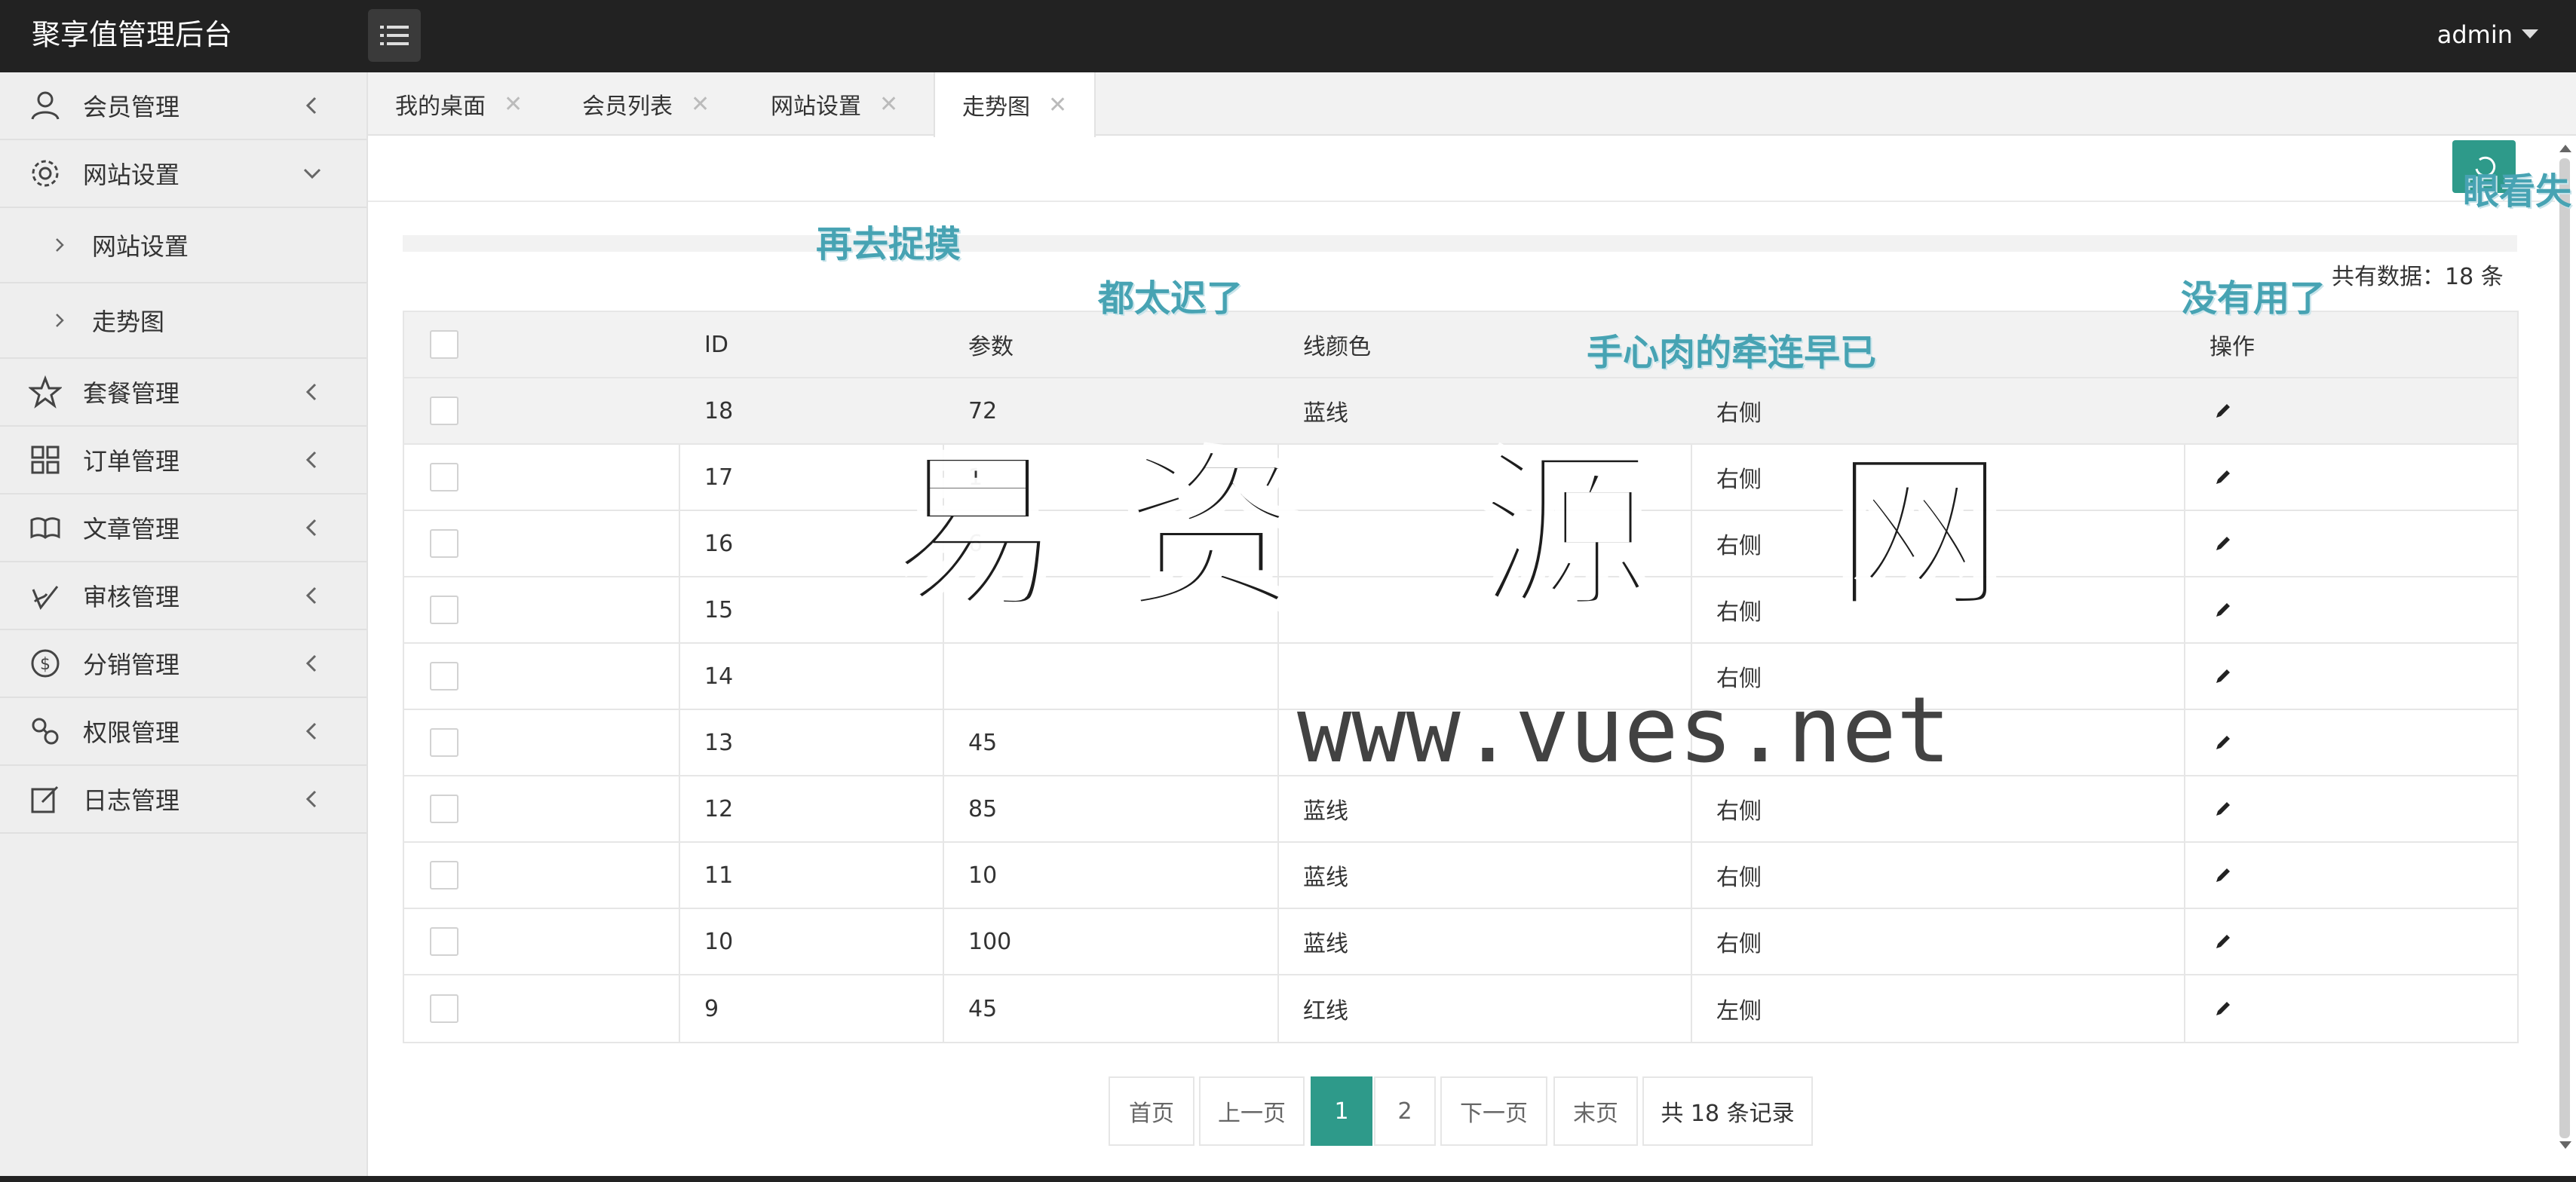  What do you see at coordinates (45, 528) in the screenshot?
I see `book-icon` at bounding box center [45, 528].